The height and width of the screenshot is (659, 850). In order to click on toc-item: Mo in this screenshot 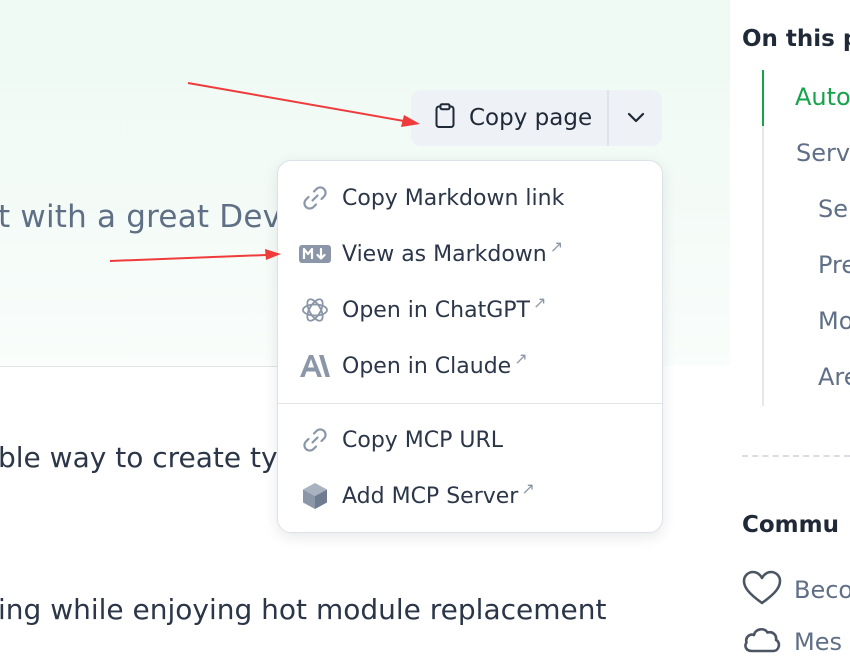, I will do `click(834, 321)`.